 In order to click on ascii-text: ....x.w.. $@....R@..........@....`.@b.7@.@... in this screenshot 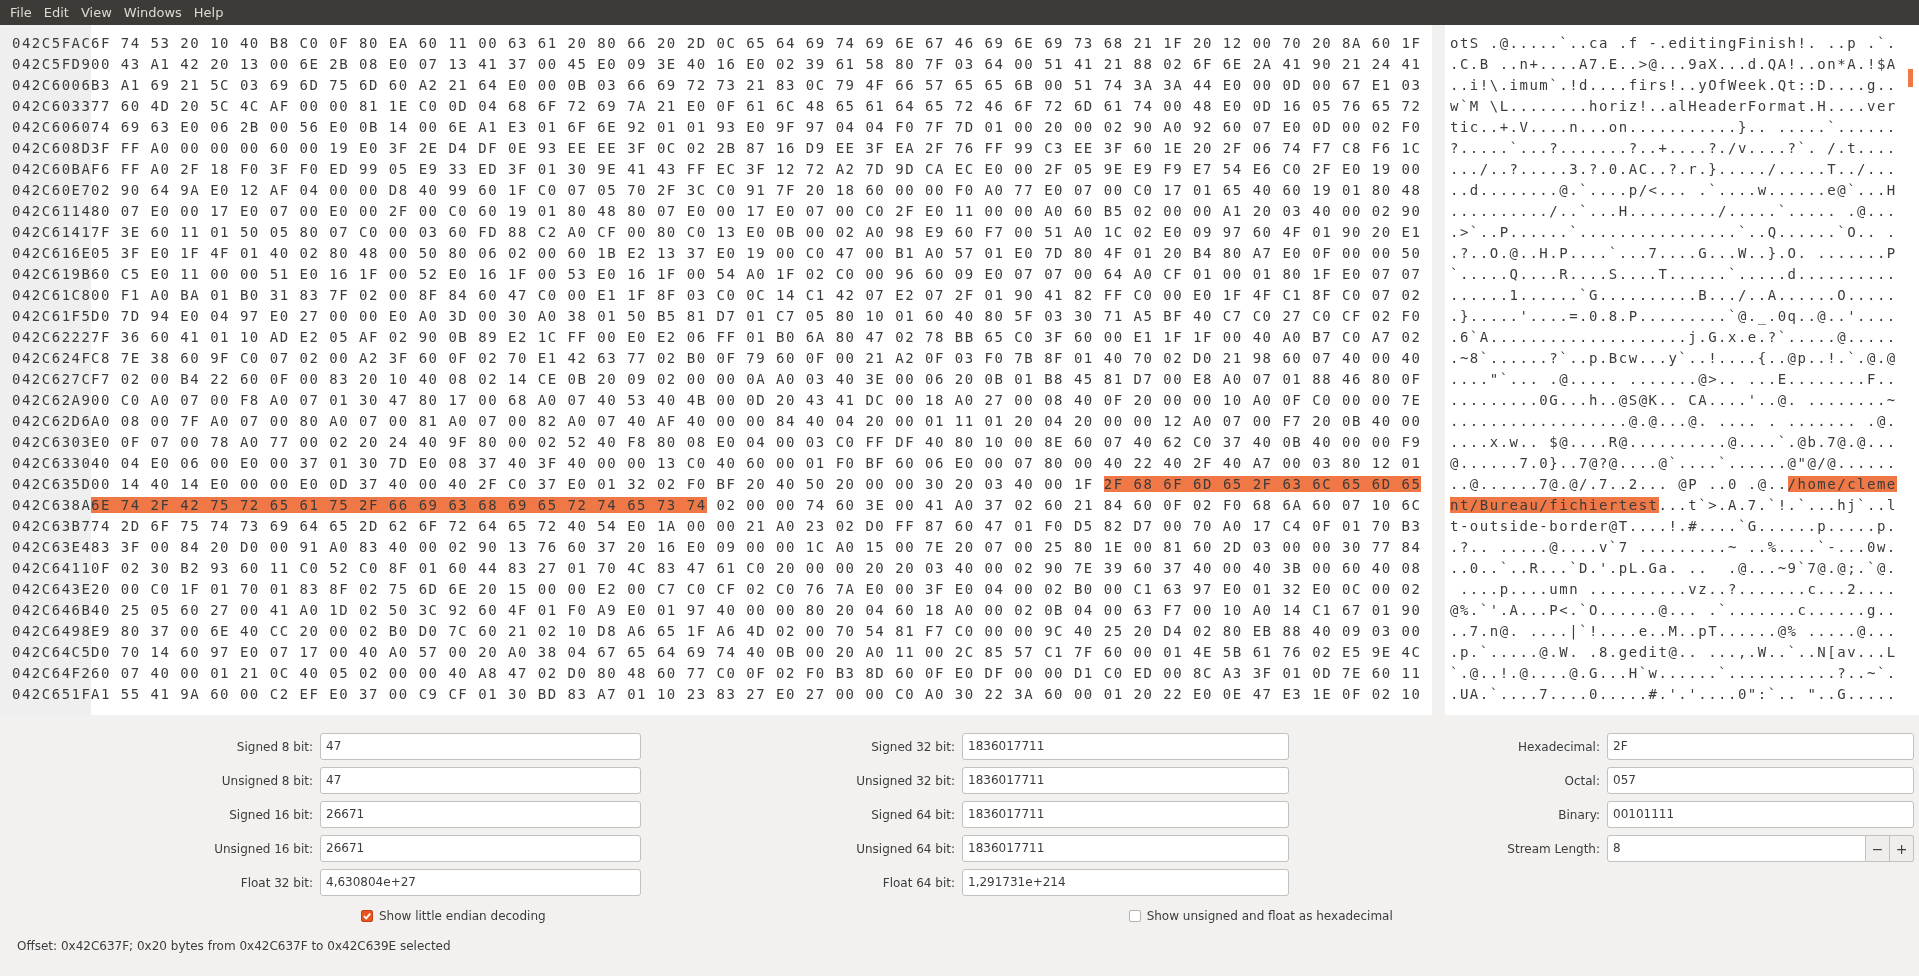, I will do `click(1673, 442)`.